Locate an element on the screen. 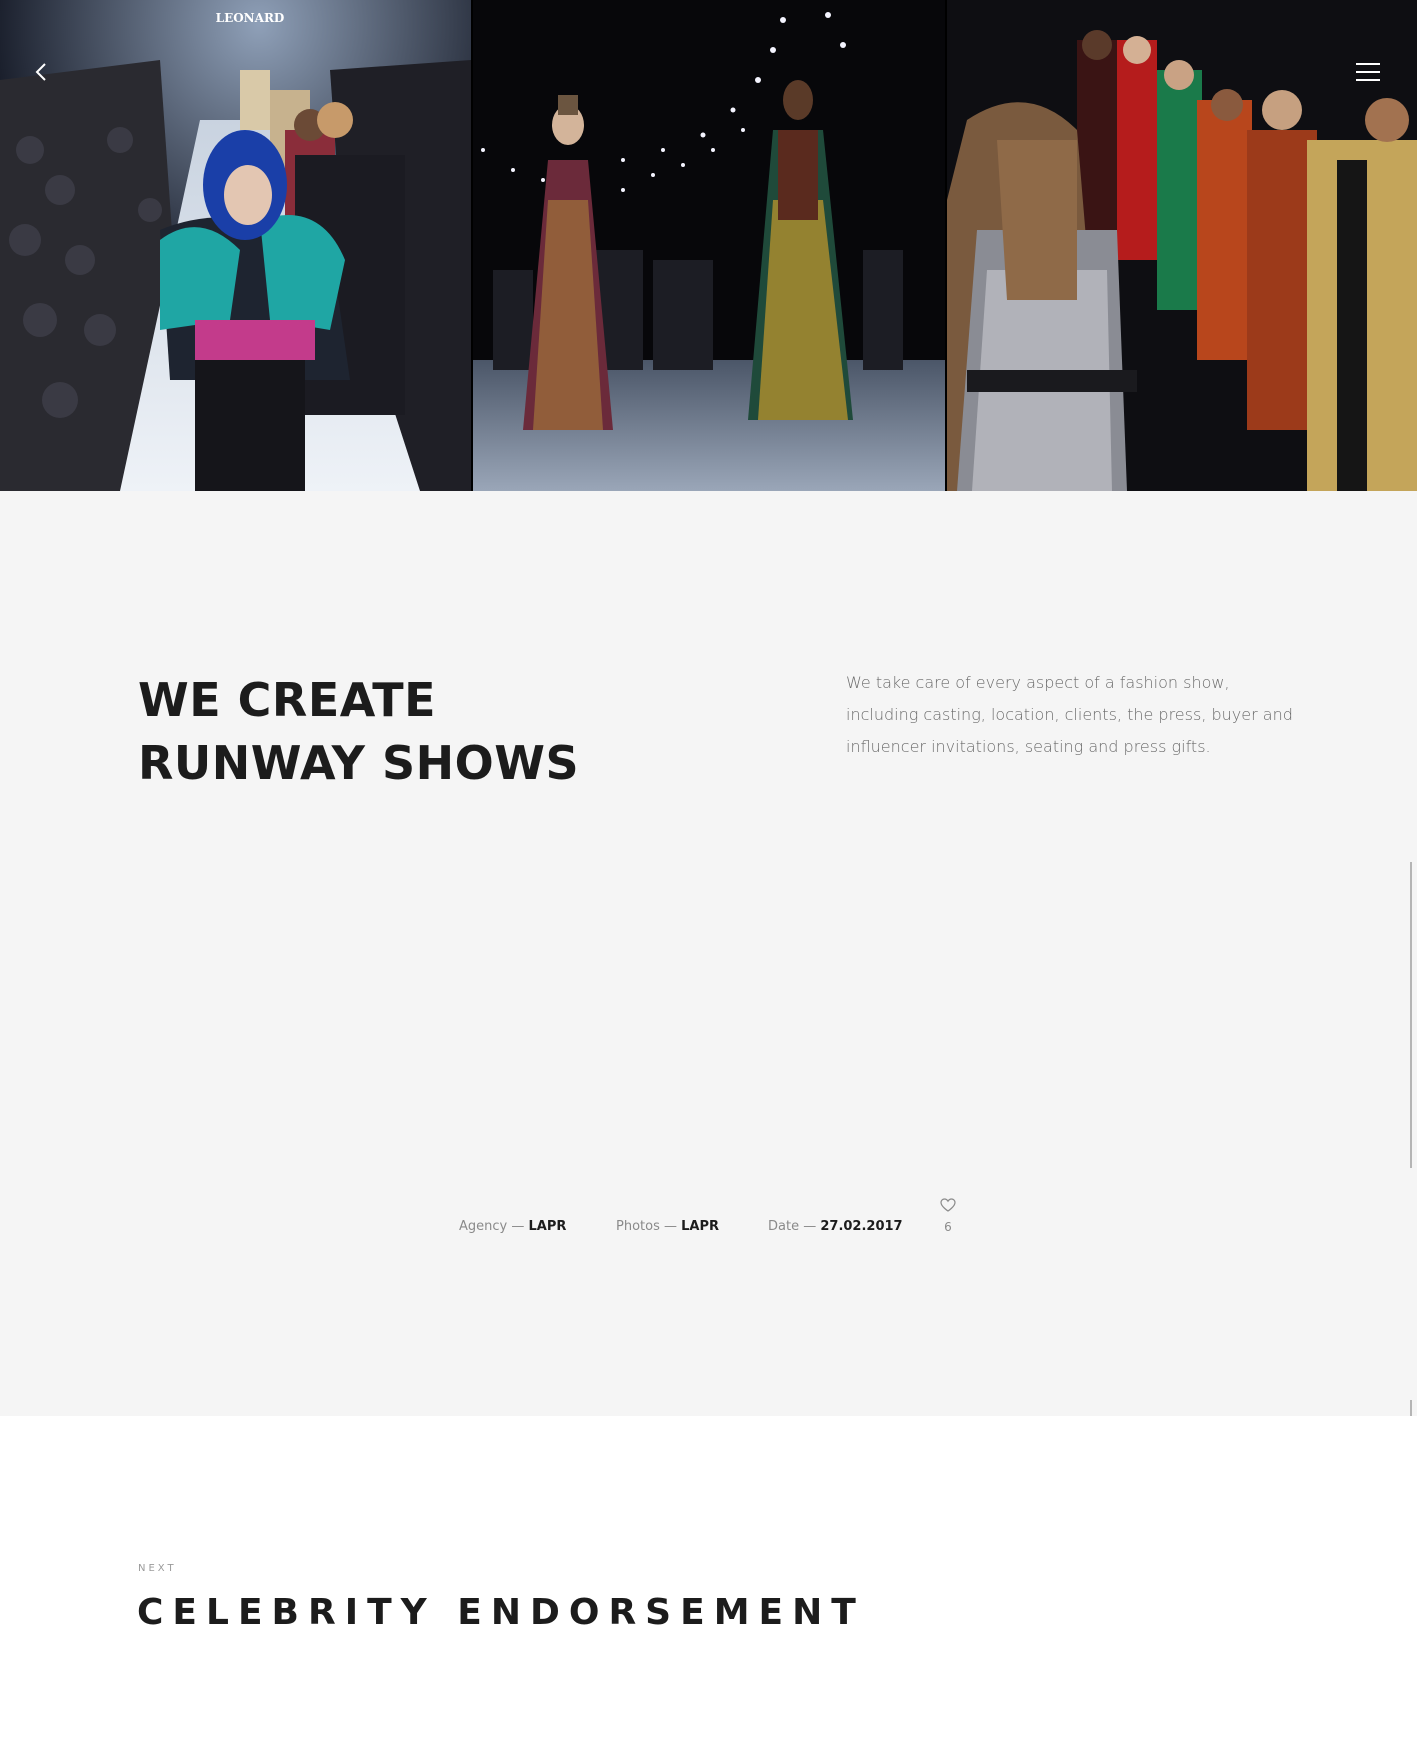  hamburger-menu-icon is located at coordinates (1368, 72).